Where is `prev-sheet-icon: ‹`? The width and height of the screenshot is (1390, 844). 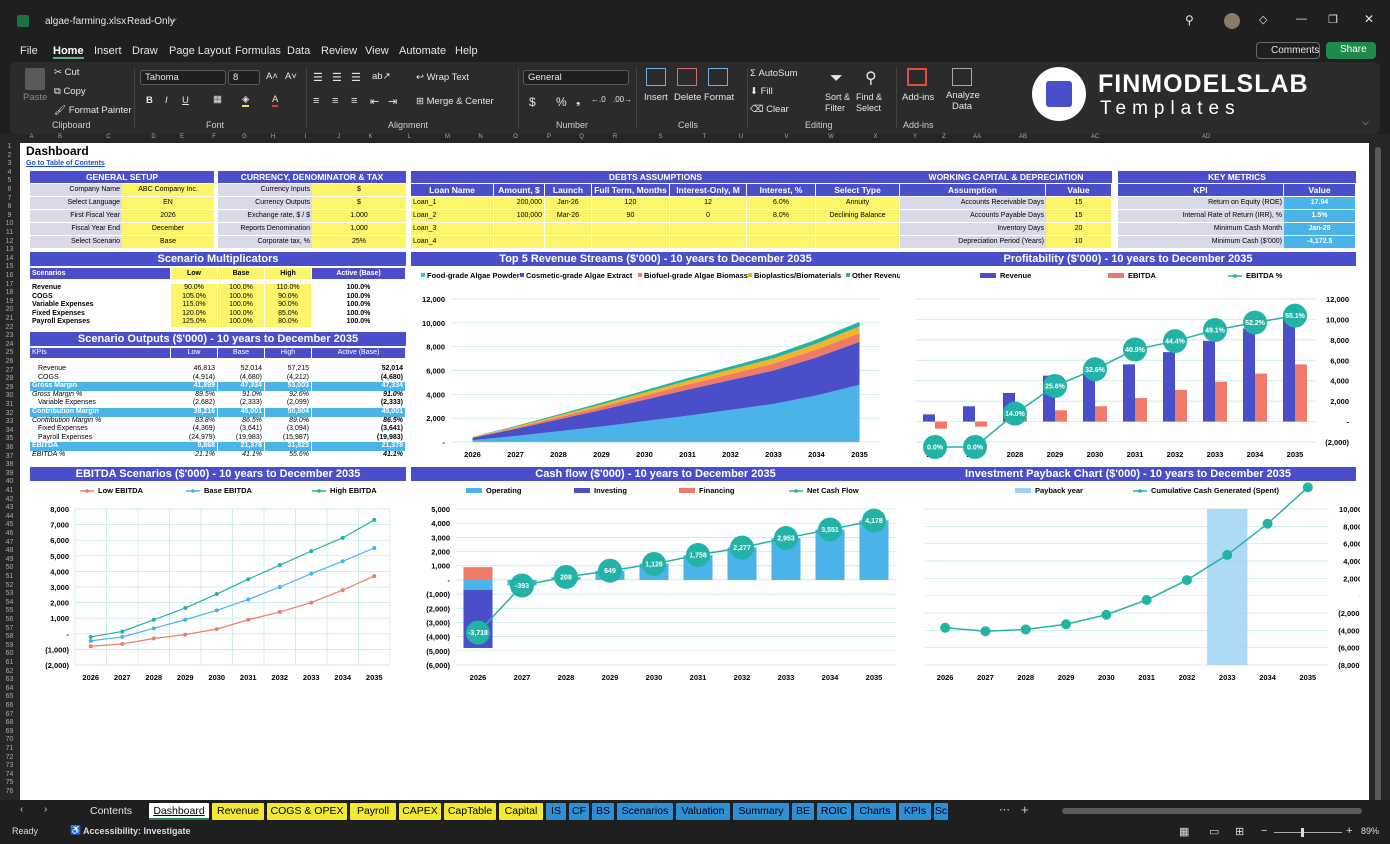
prev-sheet-icon: ‹ is located at coordinates (21, 809).